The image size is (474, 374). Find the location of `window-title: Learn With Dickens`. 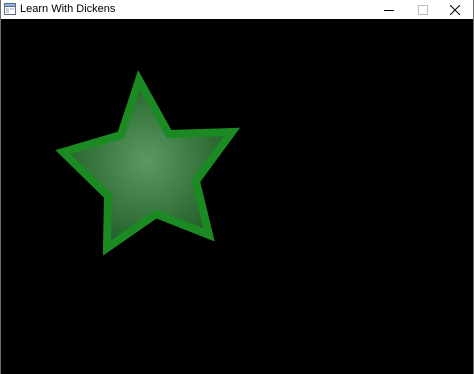

window-title: Learn With Dickens is located at coordinates (68, 9).